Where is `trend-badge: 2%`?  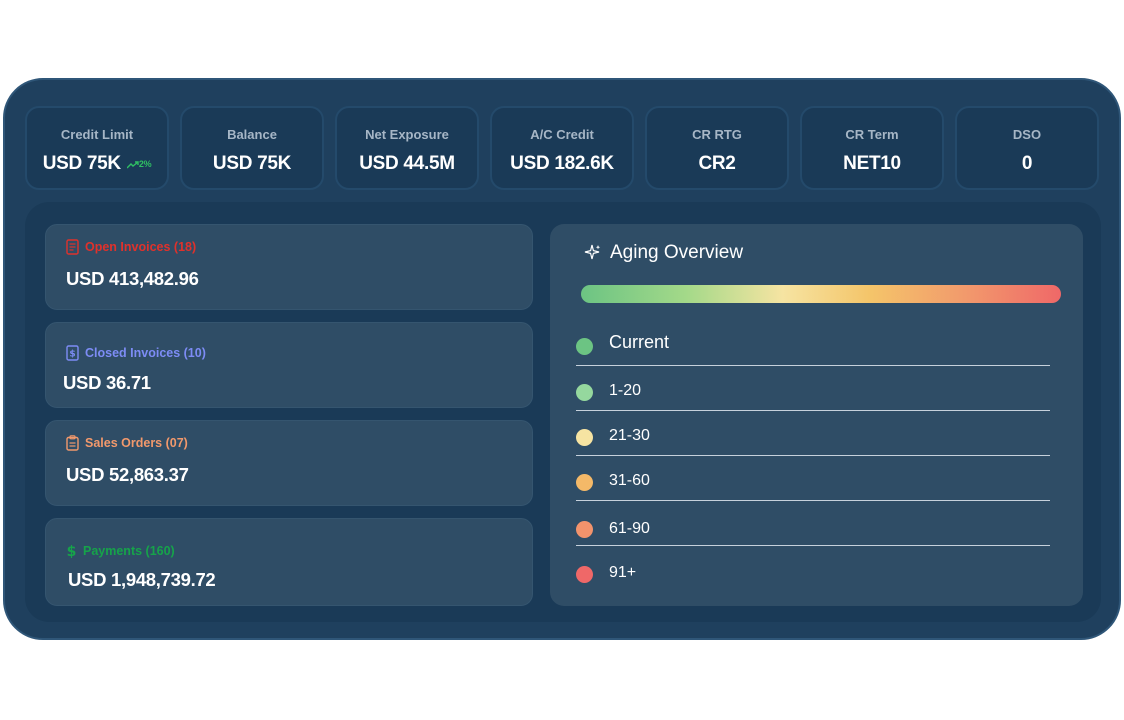 trend-badge: 2% is located at coordinates (139, 163).